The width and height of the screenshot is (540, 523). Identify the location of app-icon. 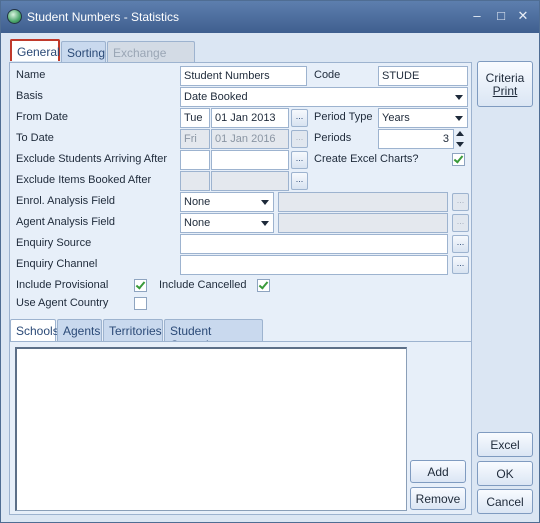
(14, 16).